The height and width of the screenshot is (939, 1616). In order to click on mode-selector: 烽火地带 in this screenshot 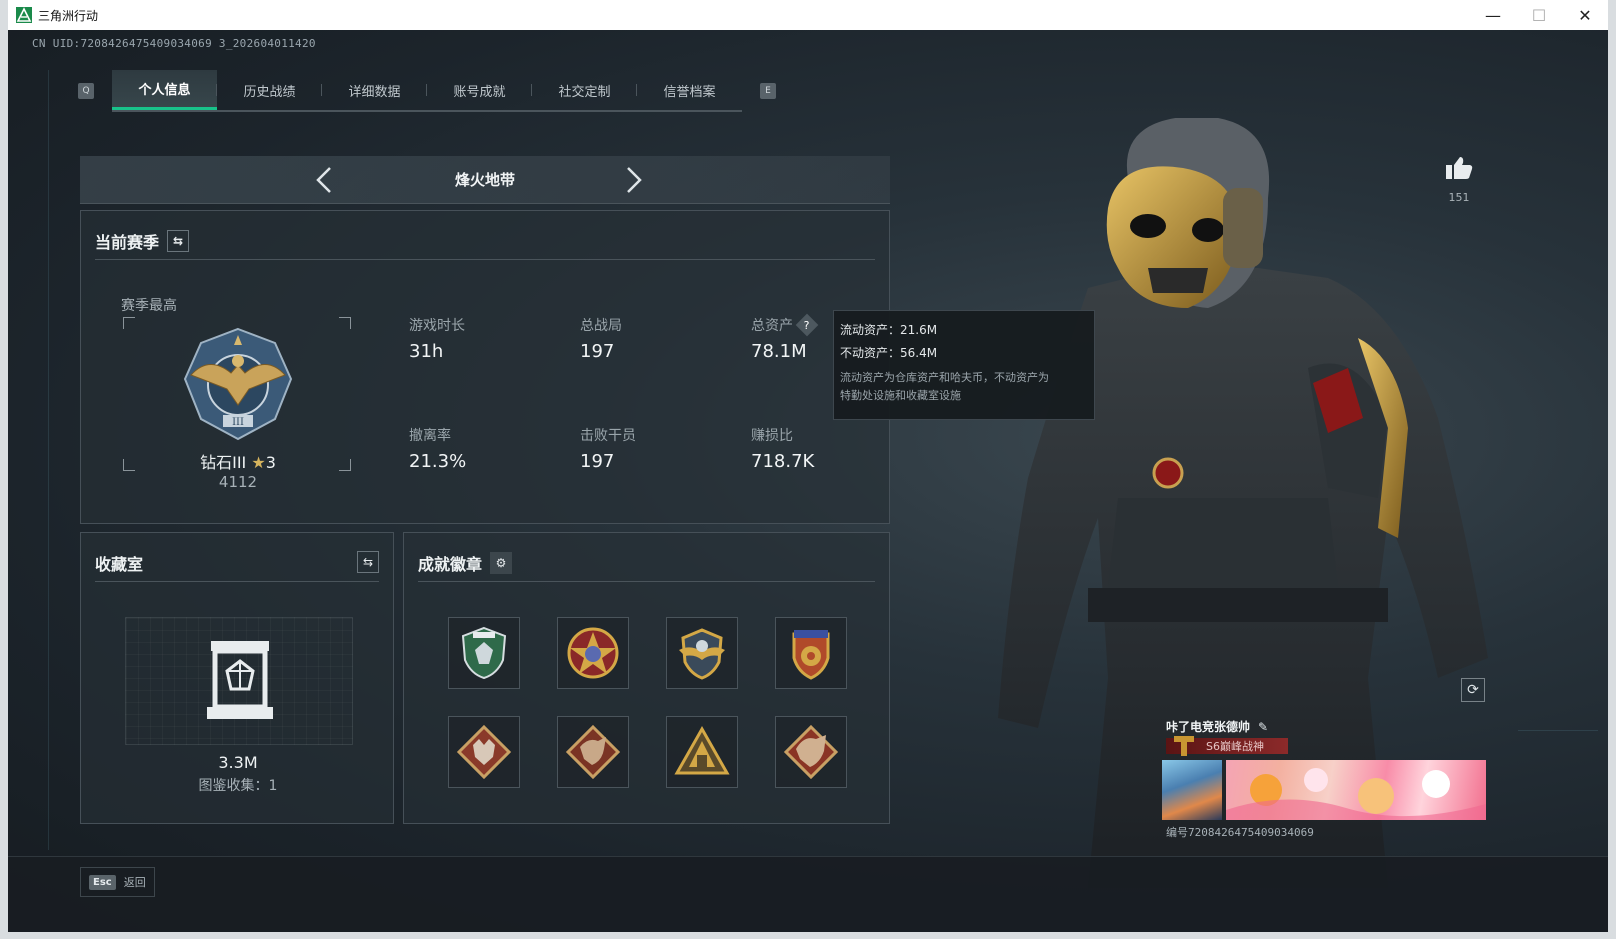, I will do `click(485, 180)`.